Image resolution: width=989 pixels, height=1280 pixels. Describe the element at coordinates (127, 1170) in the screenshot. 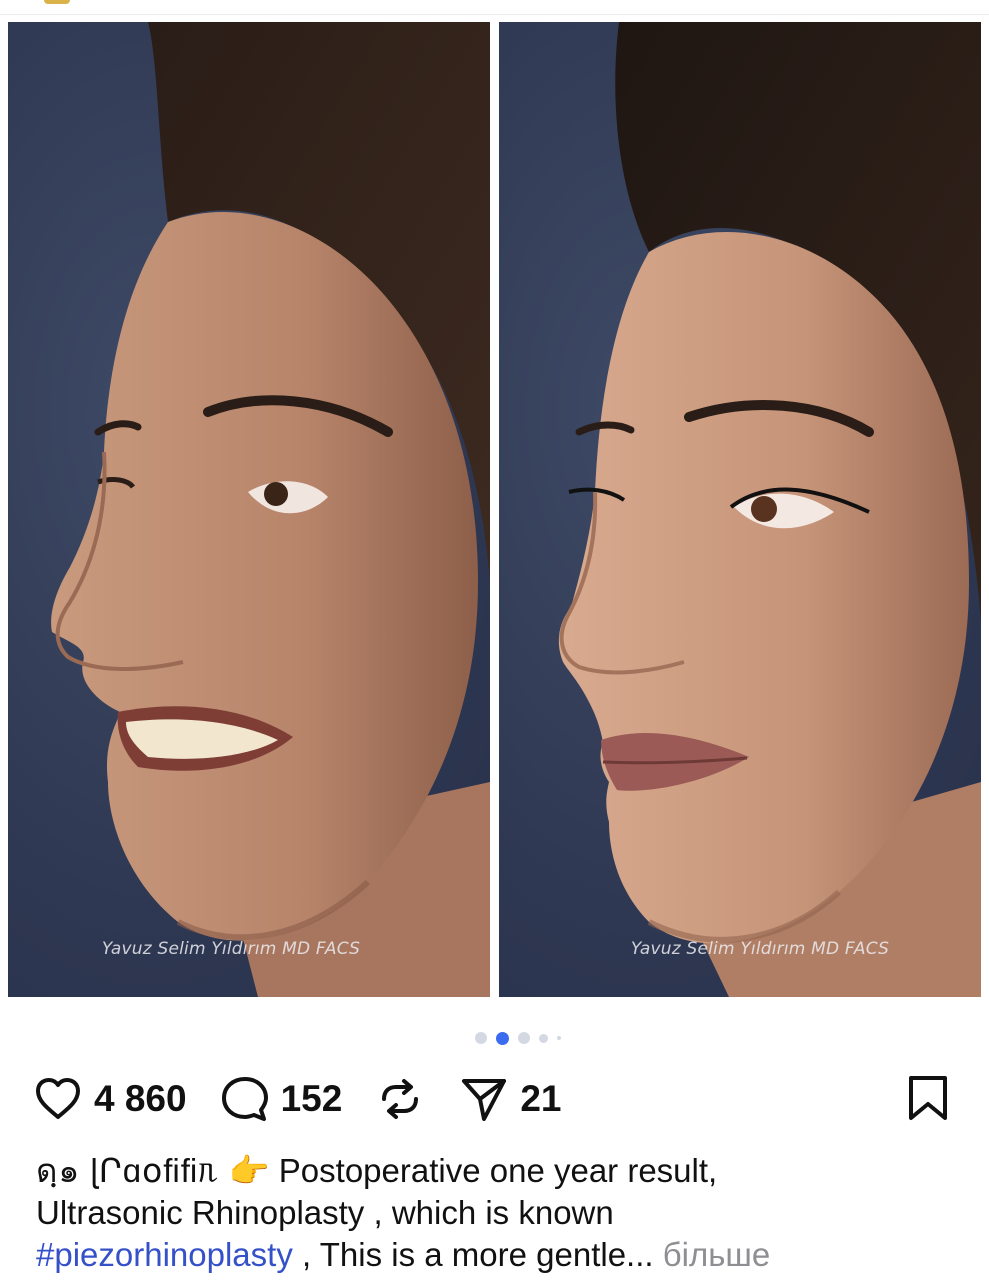

I see `author-username: ดฺ๑ ɭՐɑօﬁﬁᥰ` at that location.